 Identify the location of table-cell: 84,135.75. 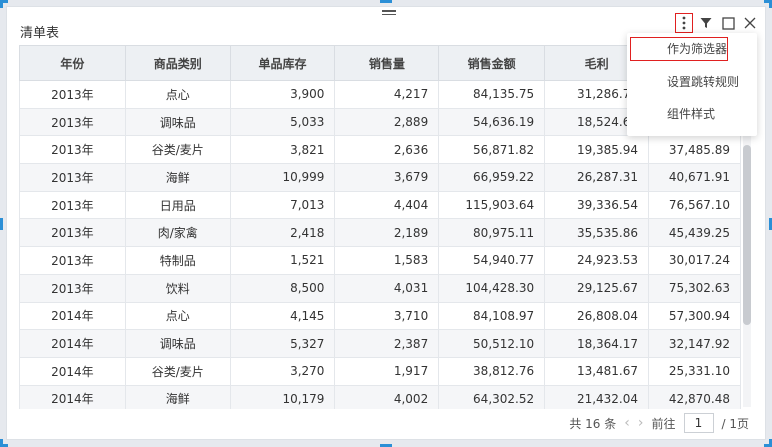
(492, 94).